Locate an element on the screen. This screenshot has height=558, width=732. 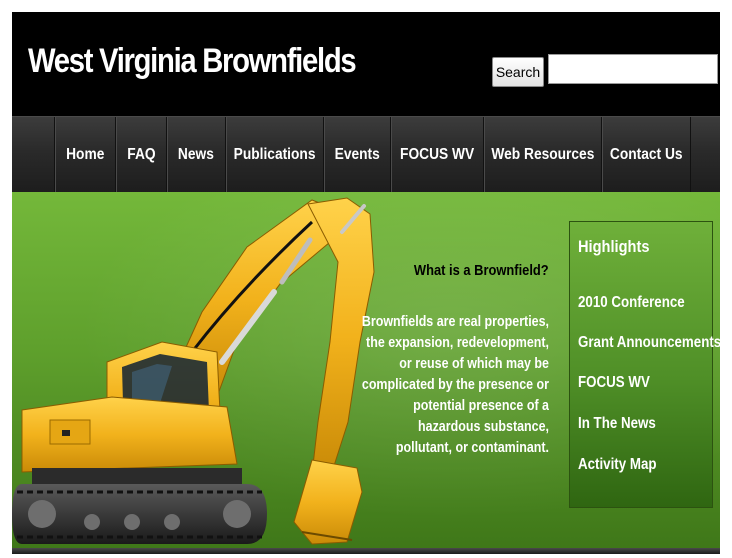
nav-item-label: FAQ is located at coordinates (141, 154).